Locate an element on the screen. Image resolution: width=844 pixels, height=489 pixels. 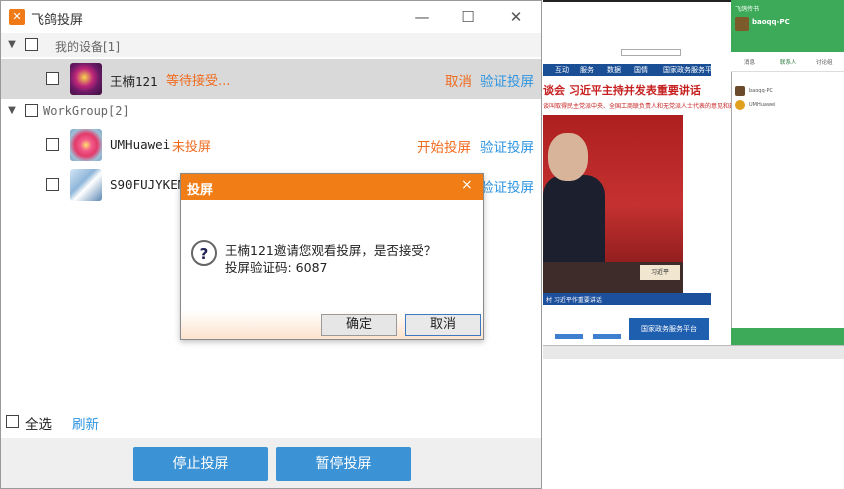
news-headline: 谈会 习近平主持并发表重要讲话 is located at coordinates (622, 90).